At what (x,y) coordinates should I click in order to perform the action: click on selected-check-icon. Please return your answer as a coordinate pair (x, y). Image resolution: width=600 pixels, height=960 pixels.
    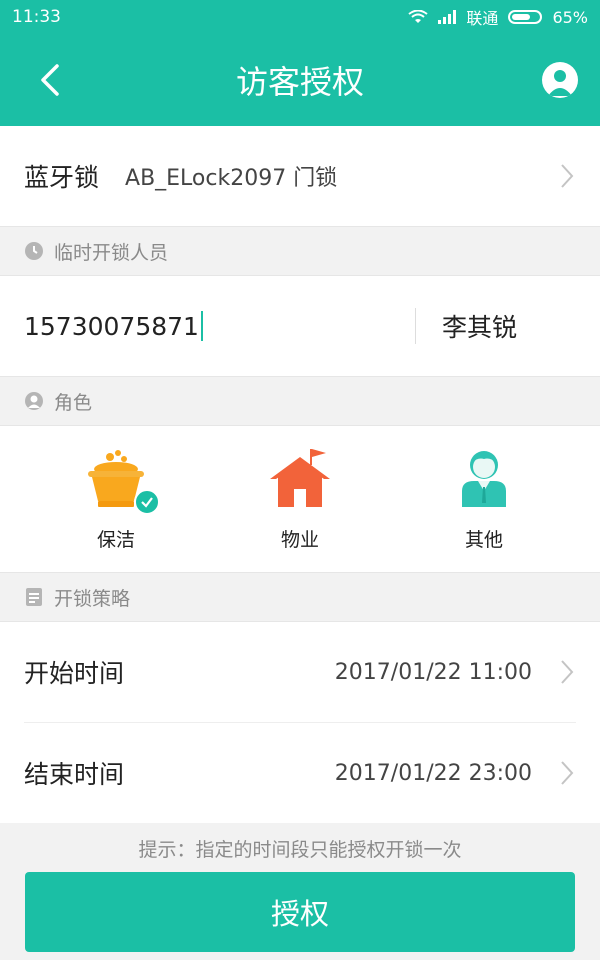
    Looking at the image, I should click on (147, 501).